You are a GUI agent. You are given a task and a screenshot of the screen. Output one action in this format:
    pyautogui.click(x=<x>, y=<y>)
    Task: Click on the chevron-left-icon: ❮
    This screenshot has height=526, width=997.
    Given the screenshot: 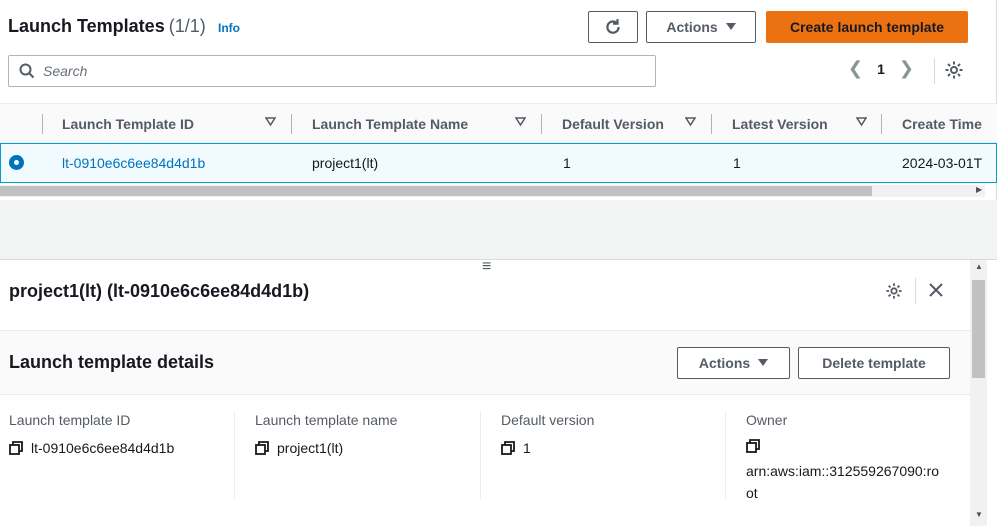 What is the action you would take?
    pyautogui.click(x=855, y=68)
    